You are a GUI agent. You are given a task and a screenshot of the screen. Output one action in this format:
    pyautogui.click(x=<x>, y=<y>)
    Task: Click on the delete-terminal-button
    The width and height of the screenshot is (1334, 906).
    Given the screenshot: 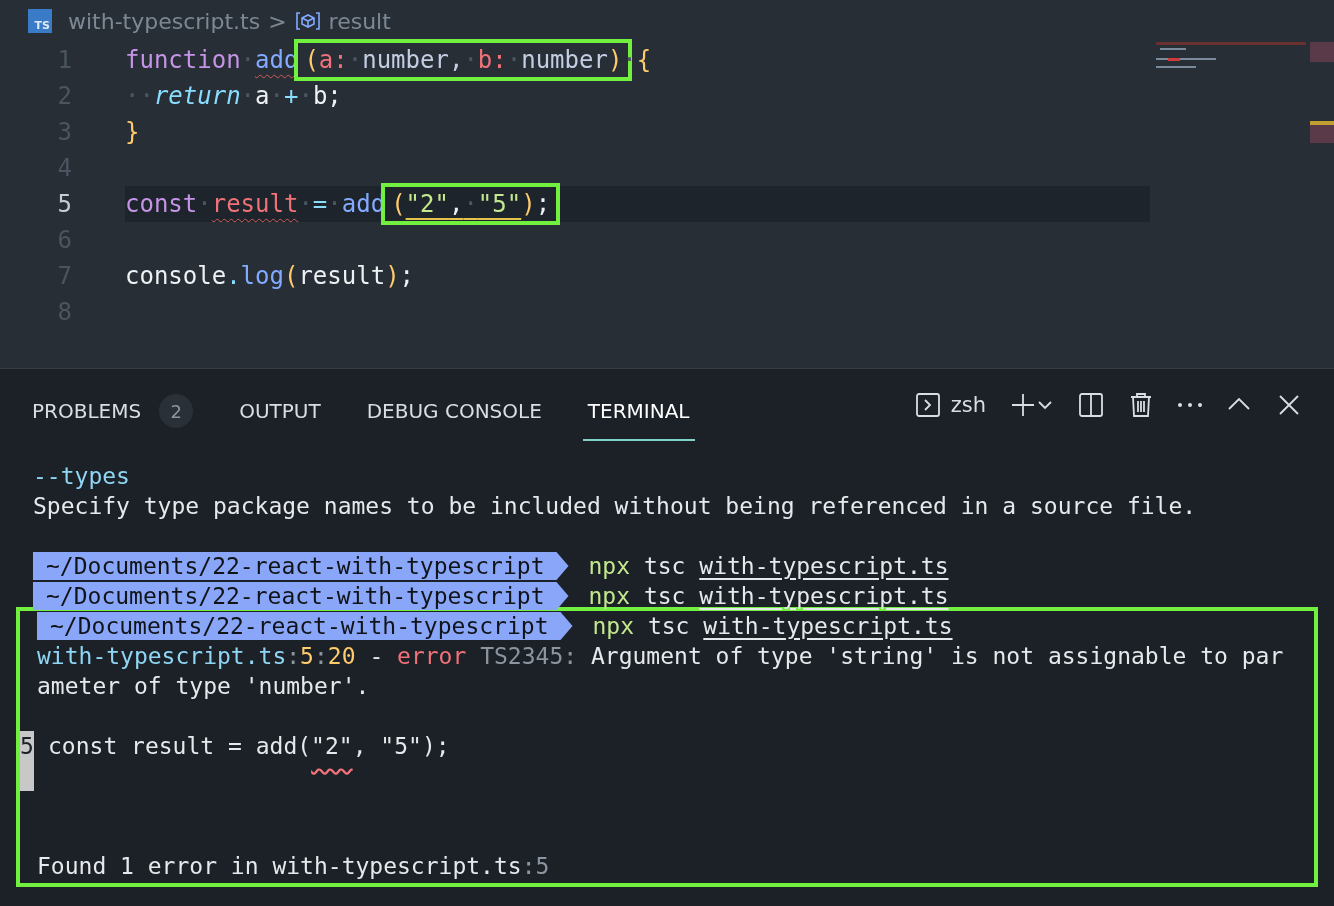 What is the action you would take?
    pyautogui.click(x=1141, y=405)
    